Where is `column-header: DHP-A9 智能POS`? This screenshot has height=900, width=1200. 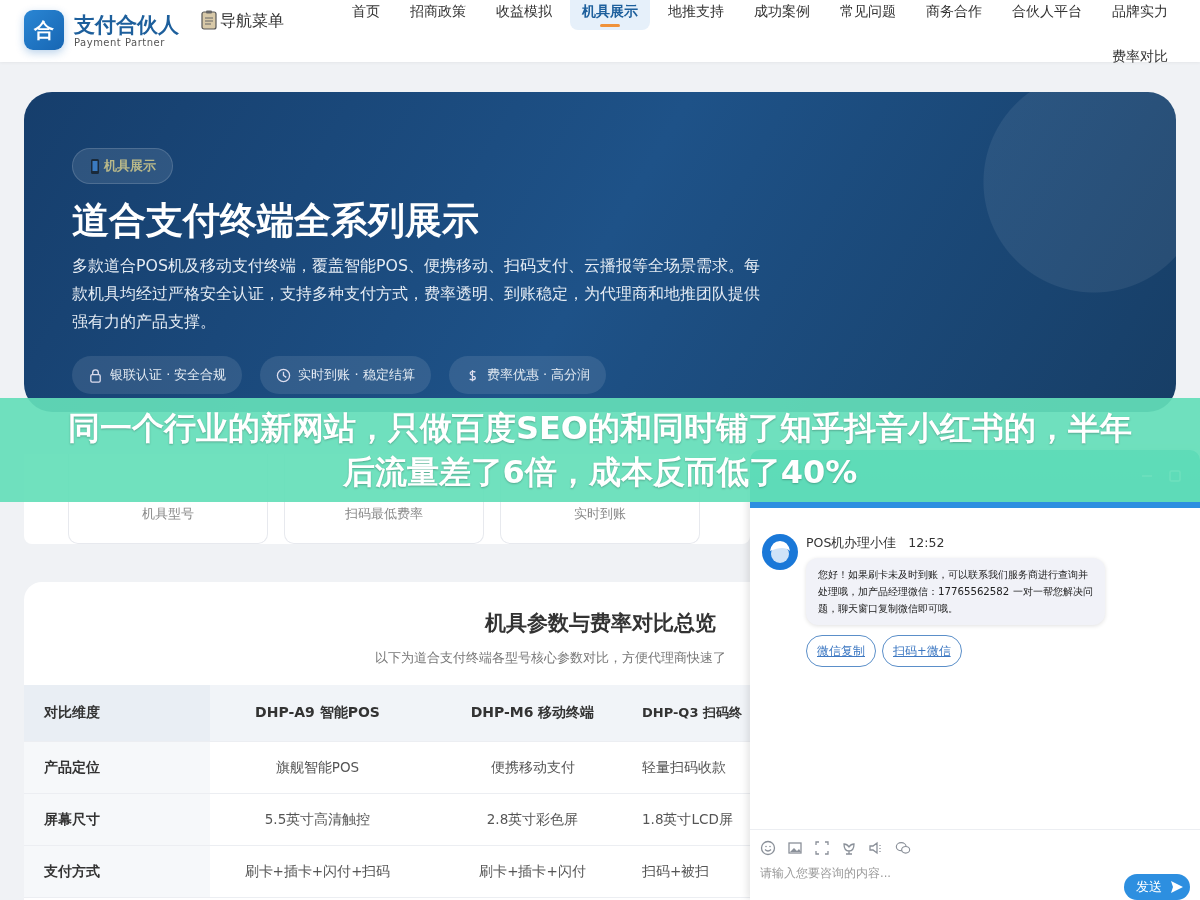 column-header: DHP-A9 智能POS is located at coordinates (317, 713).